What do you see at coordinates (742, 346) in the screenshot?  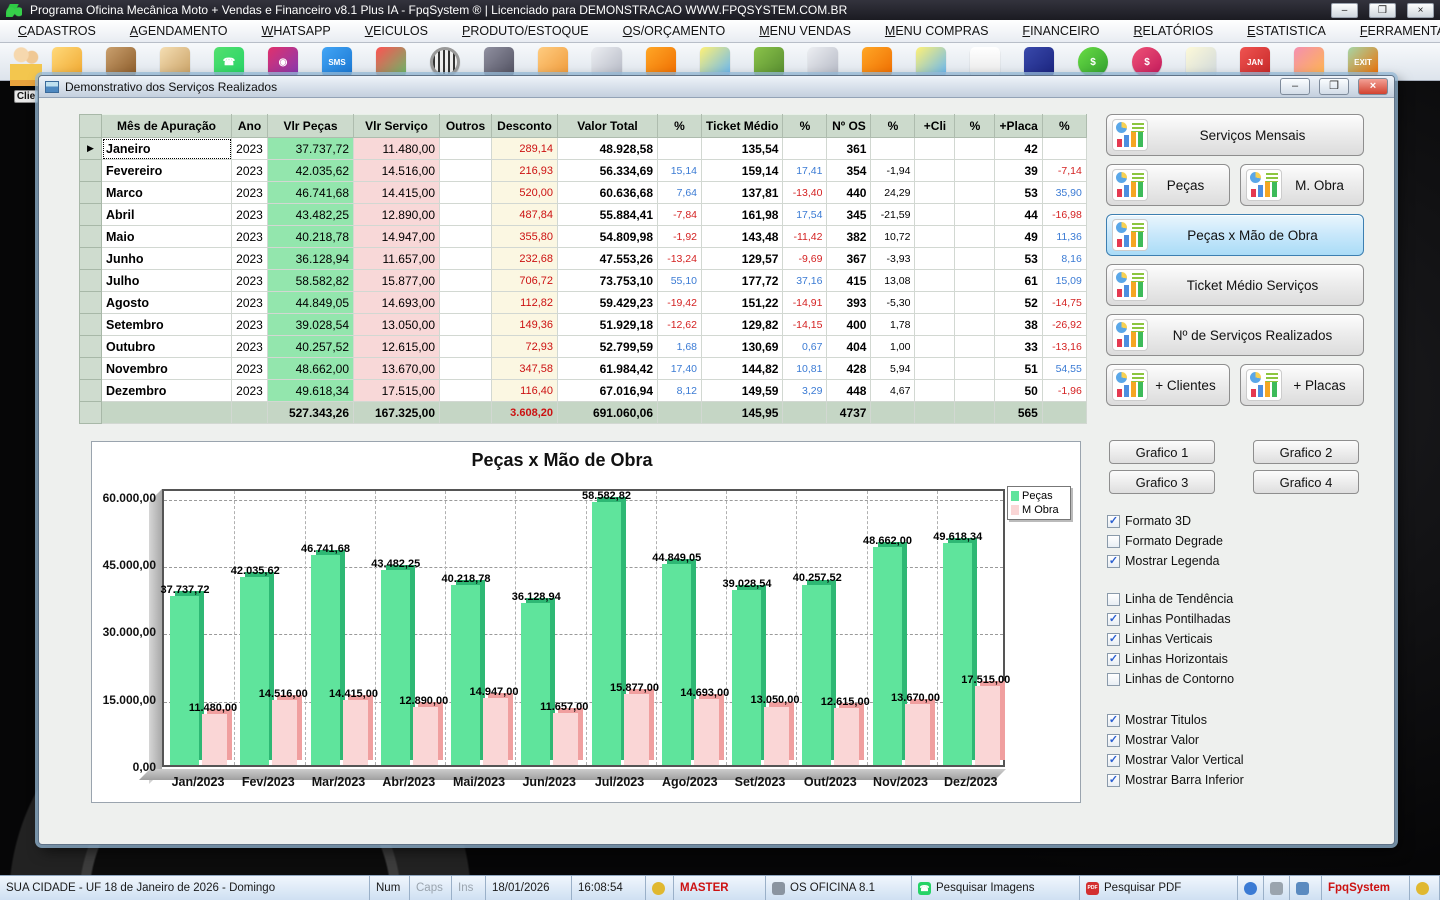 I see `cell: 130,69` at bounding box center [742, 346].